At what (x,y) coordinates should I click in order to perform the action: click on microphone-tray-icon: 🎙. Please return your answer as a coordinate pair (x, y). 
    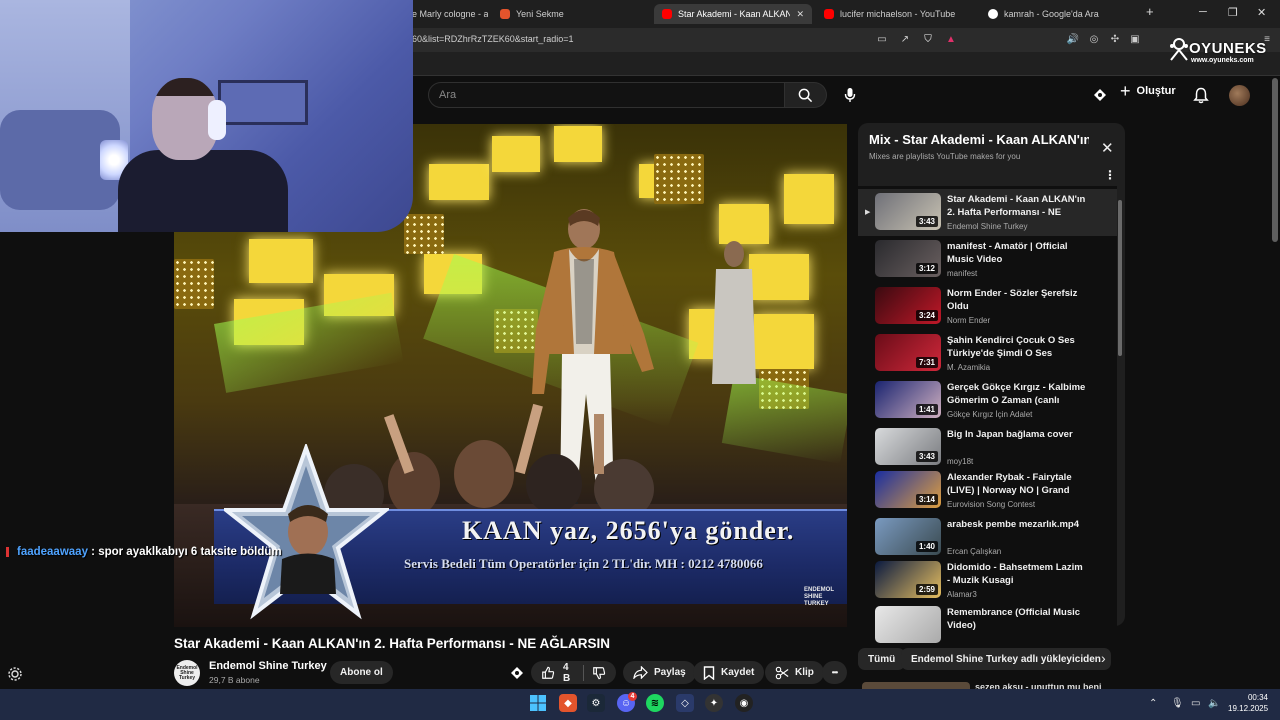
    Looking at the image, I should click on (1177, 703).